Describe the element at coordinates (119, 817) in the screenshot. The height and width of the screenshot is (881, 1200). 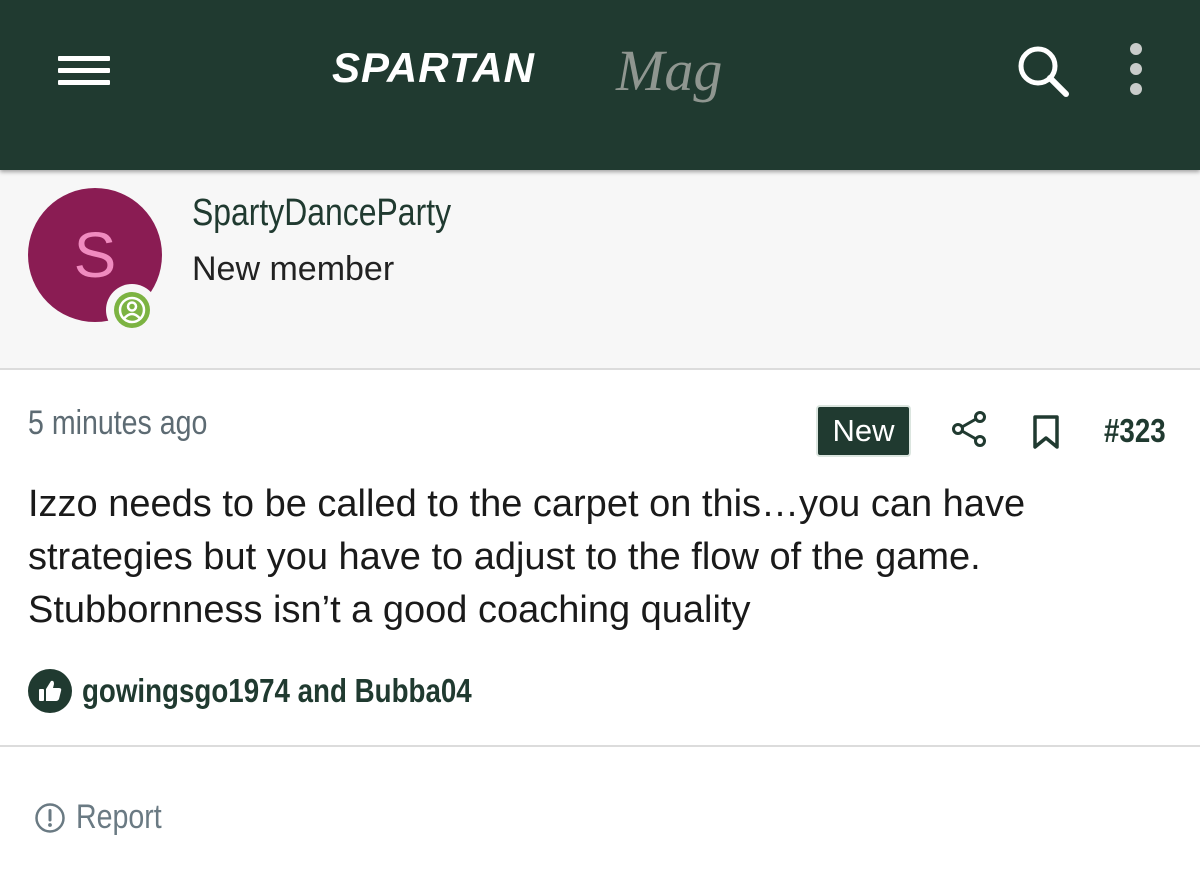
I see `report-label: Report` at that location.